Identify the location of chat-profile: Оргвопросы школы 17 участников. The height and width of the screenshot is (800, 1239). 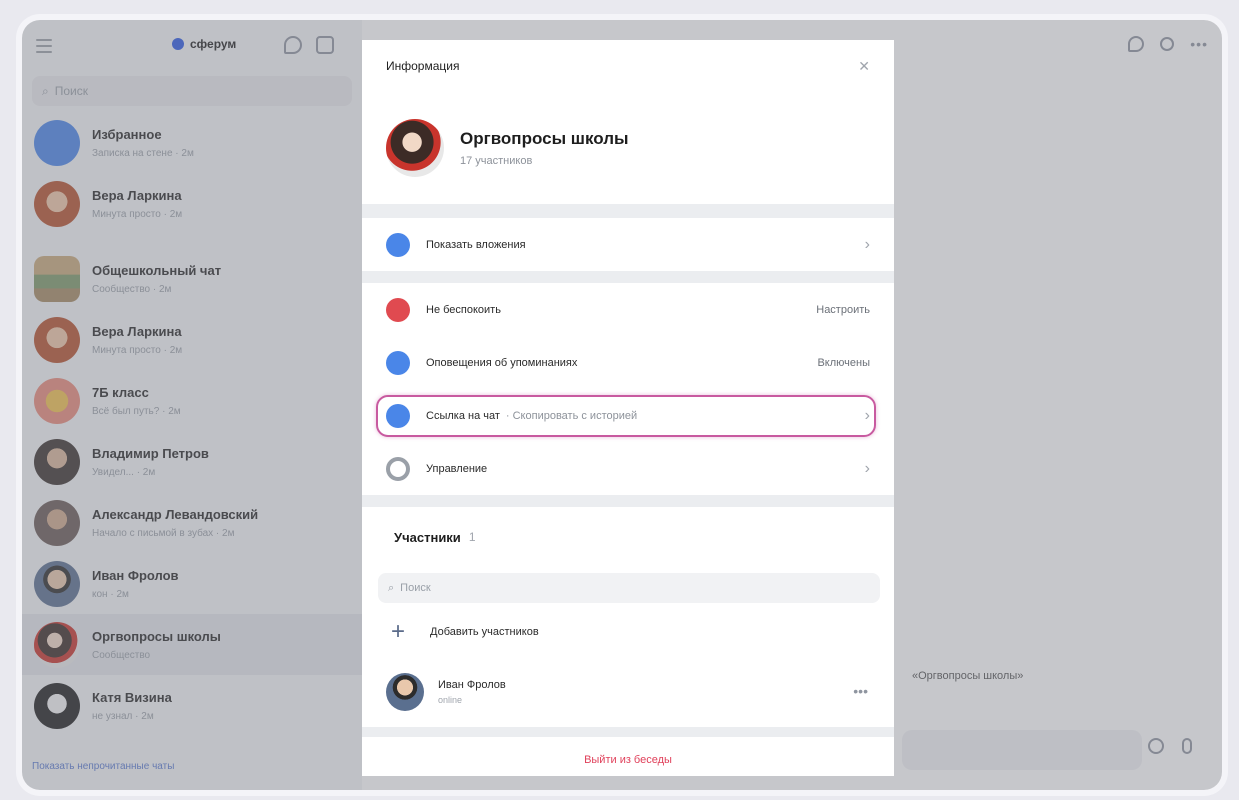
(628, 148).